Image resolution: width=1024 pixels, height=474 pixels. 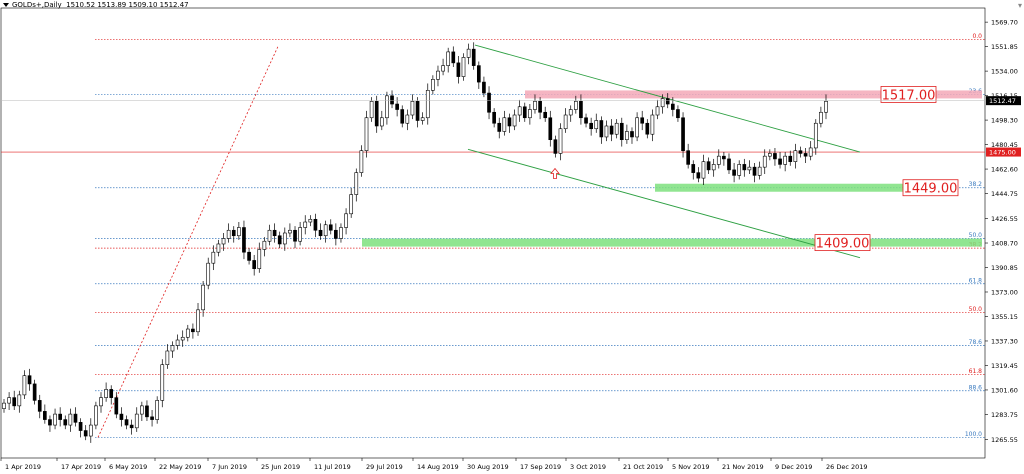 What do you see at coordinates (1004, 440) in the screenshot?
I see `y-tick-label: 1265.55` at bounding box center [1004, 440].